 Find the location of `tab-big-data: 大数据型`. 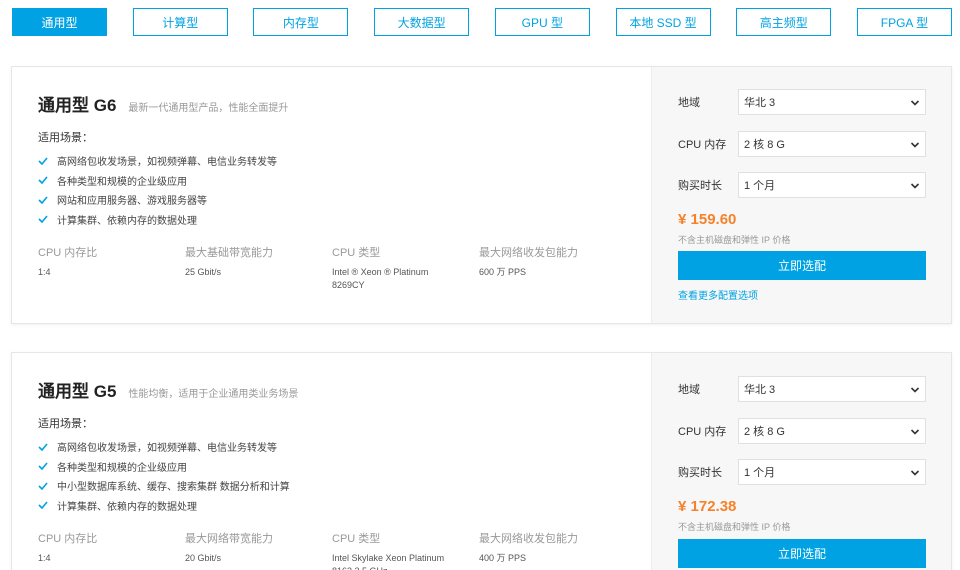

tab-big-data: 大数据型 is located at coordinates (422, 22).